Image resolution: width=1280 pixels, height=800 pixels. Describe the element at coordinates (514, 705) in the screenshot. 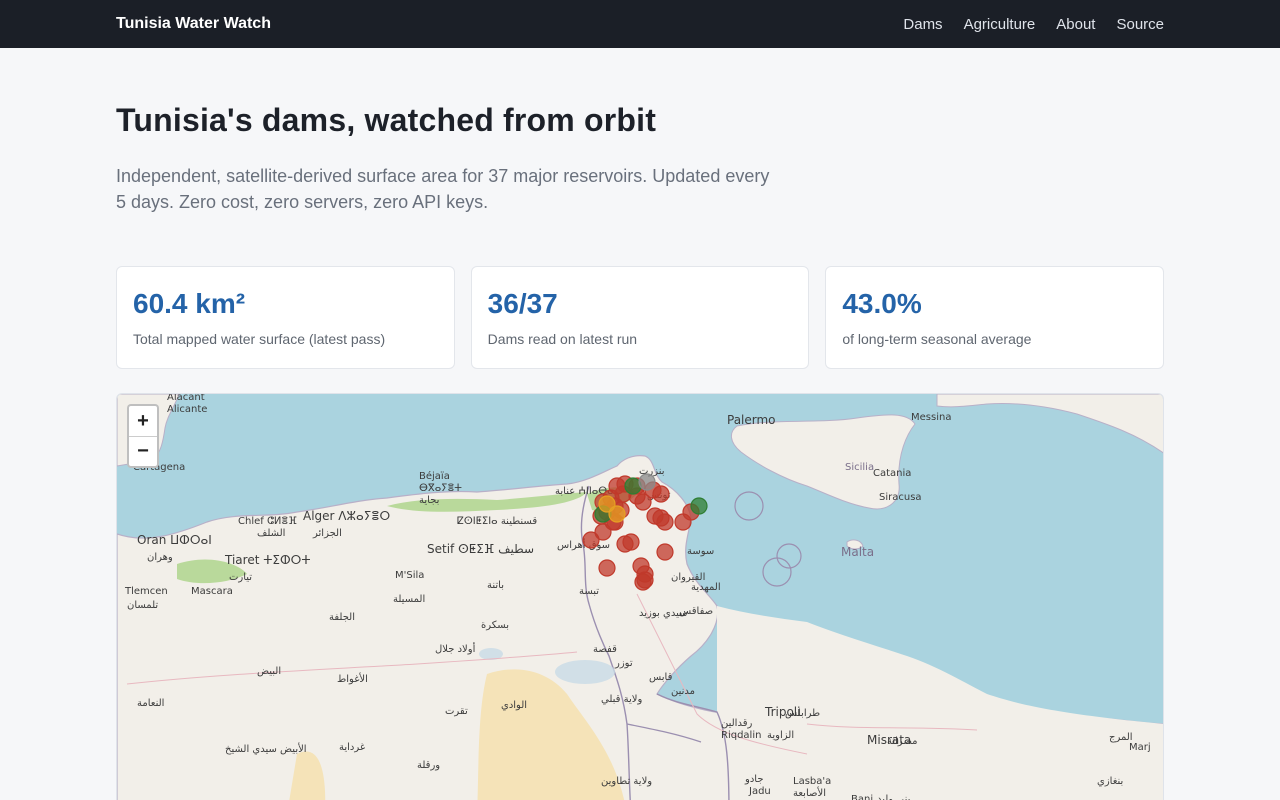

I see `map-label: الوادي` at that location.